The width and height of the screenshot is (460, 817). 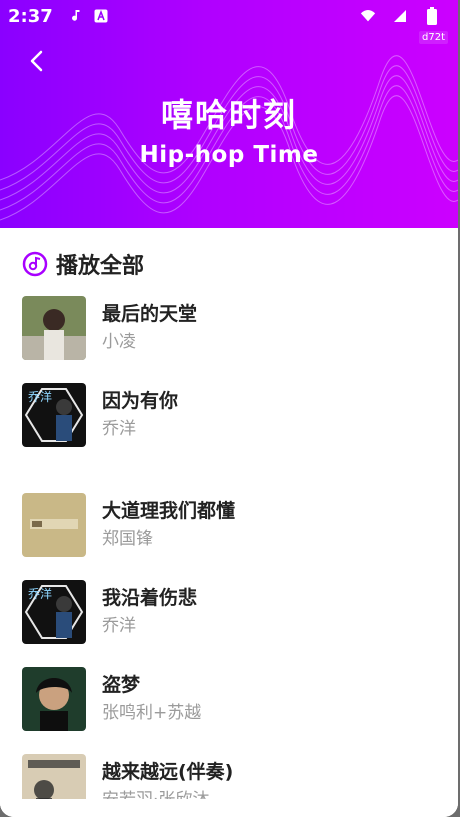 What do you see at coordinates (400, 16) in the screenshot?
I see `signal-icon` at bounding box center [400, 16].